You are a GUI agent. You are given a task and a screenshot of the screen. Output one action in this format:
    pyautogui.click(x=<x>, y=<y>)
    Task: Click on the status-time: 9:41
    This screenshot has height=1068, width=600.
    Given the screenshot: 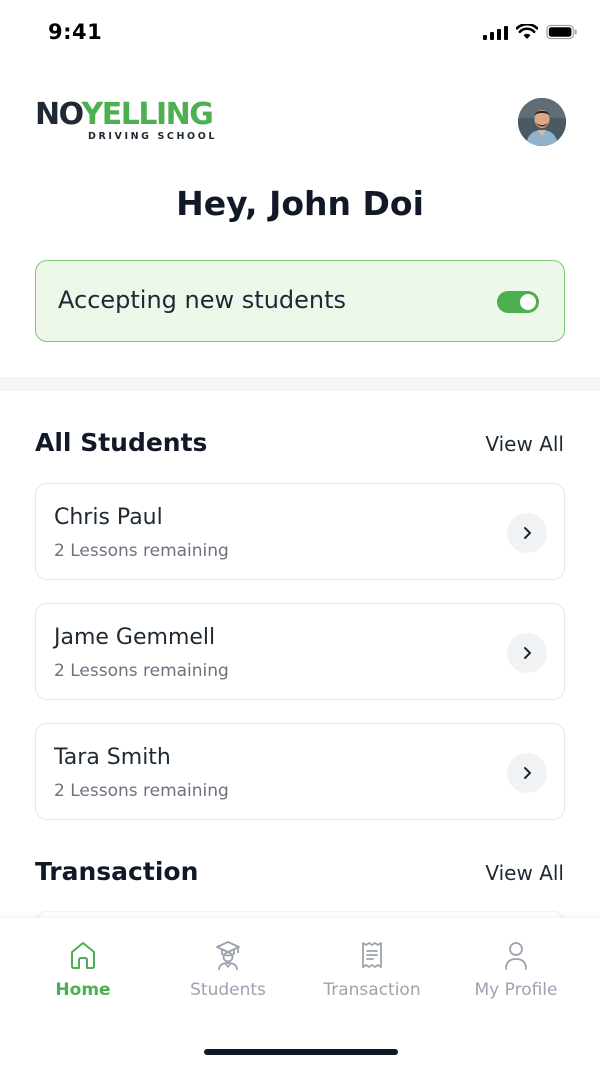 What is the action you would take?
    pyautogui.click(x=75, y=32)
    